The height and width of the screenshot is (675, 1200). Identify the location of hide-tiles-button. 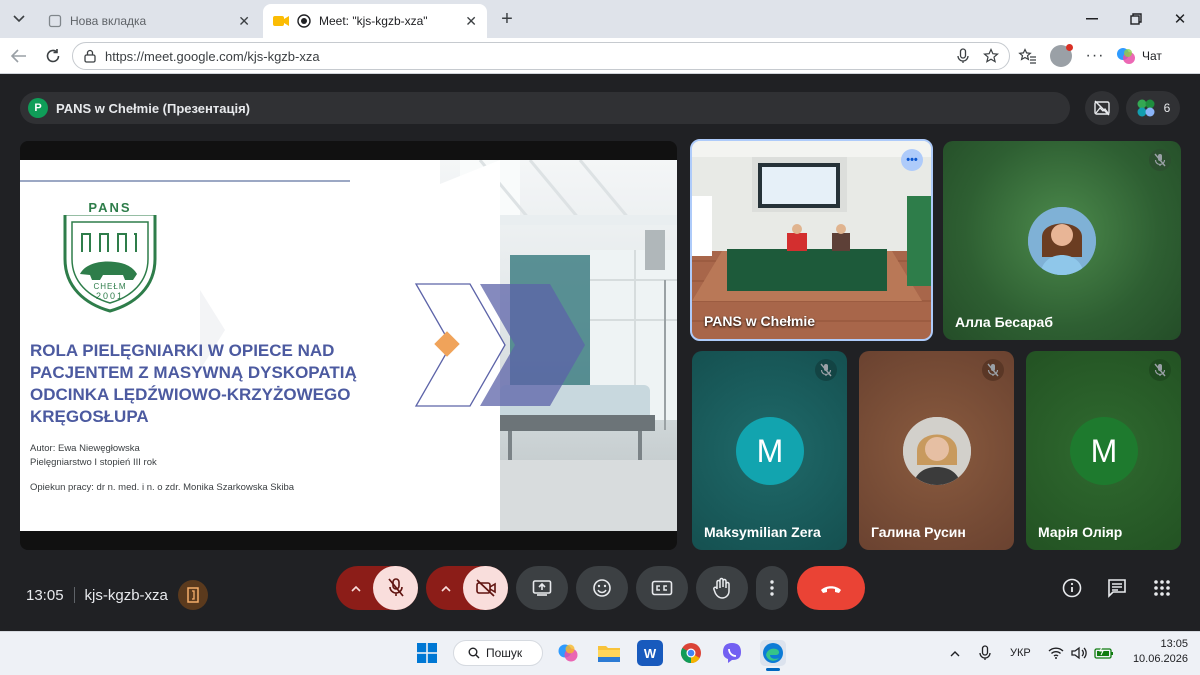
(1102, 108).